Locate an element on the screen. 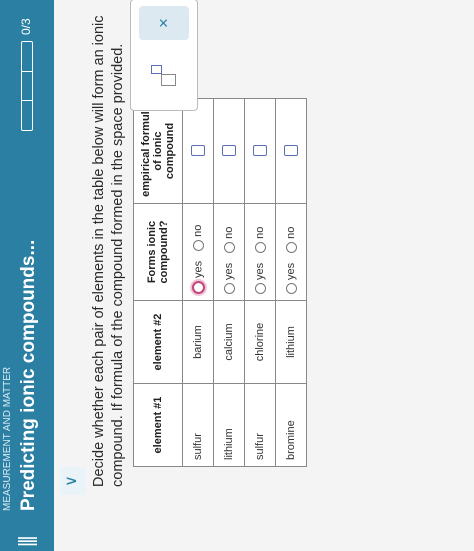 The height and width of the screenshot is (551, 474). progress-bar is located at coordinates (27, 86).